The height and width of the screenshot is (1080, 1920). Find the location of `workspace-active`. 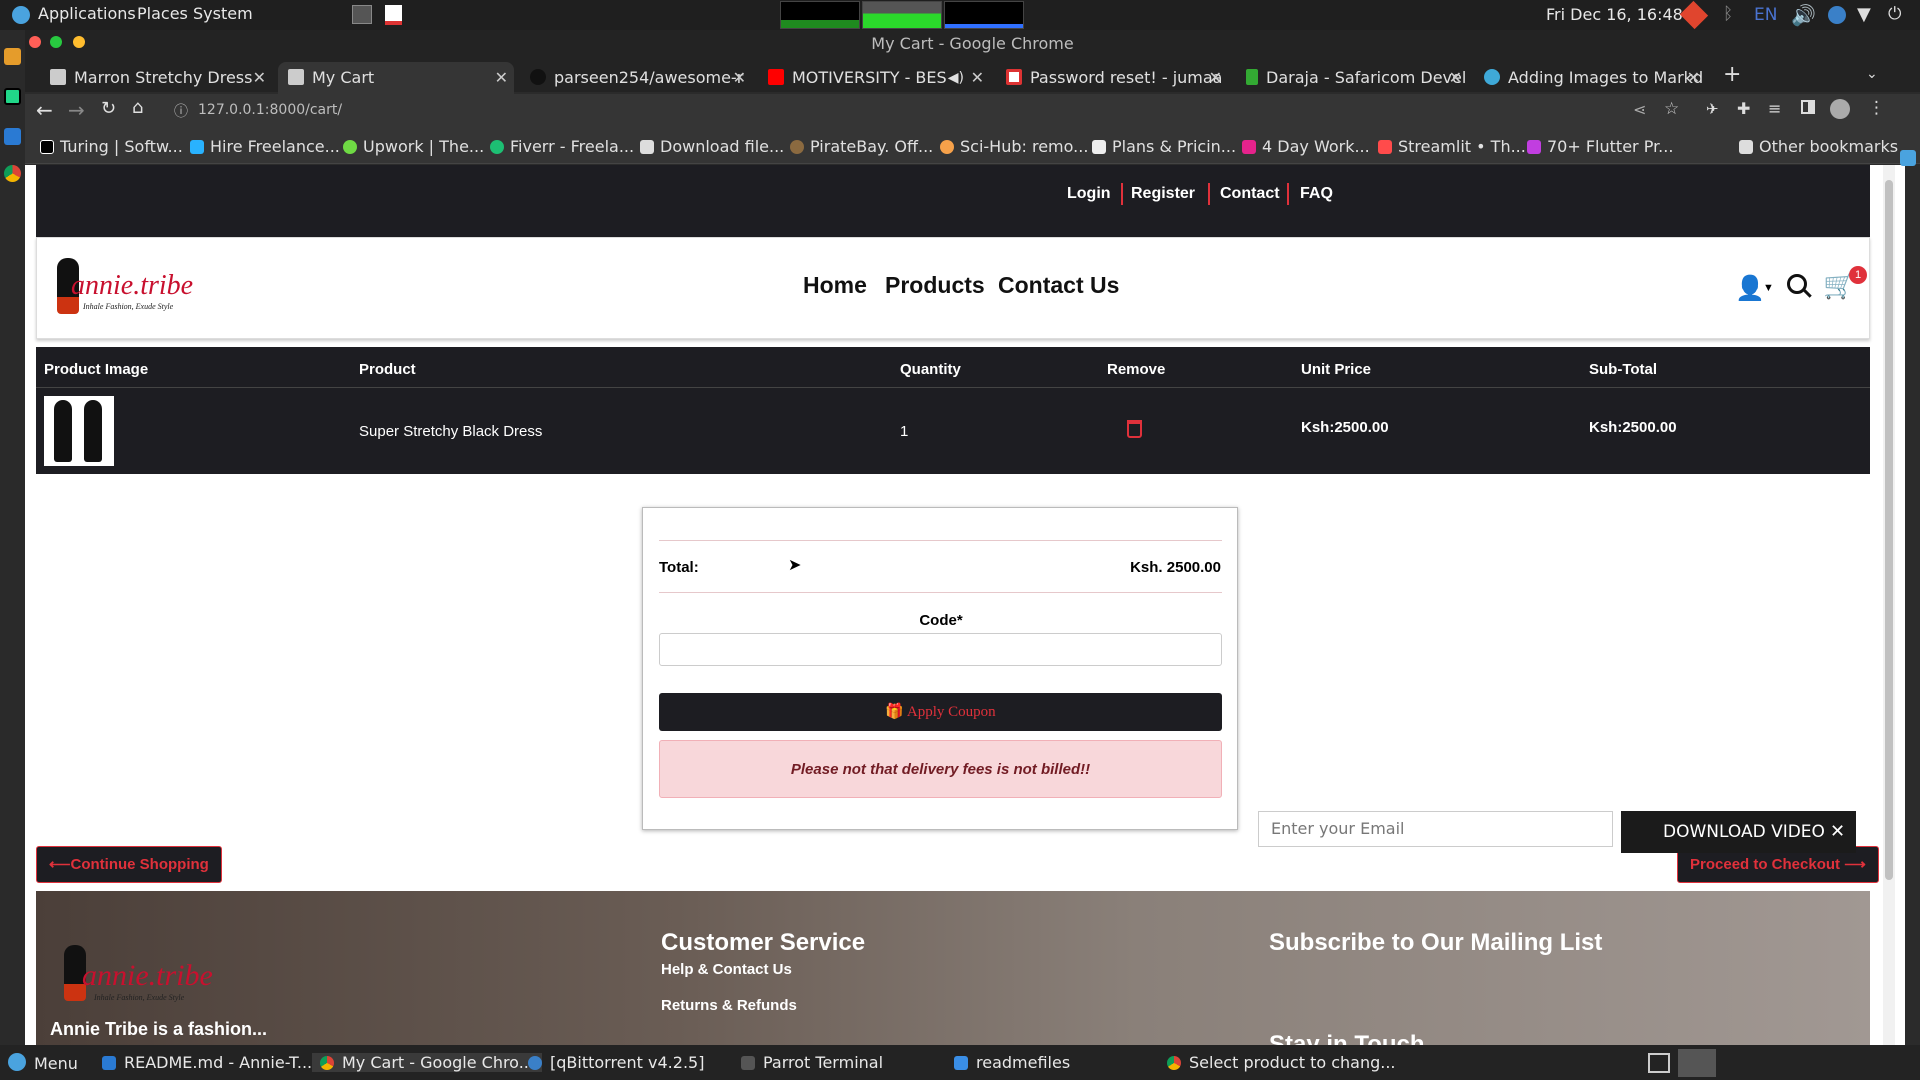

workspace-active is located at coordinates (1697, 1063).